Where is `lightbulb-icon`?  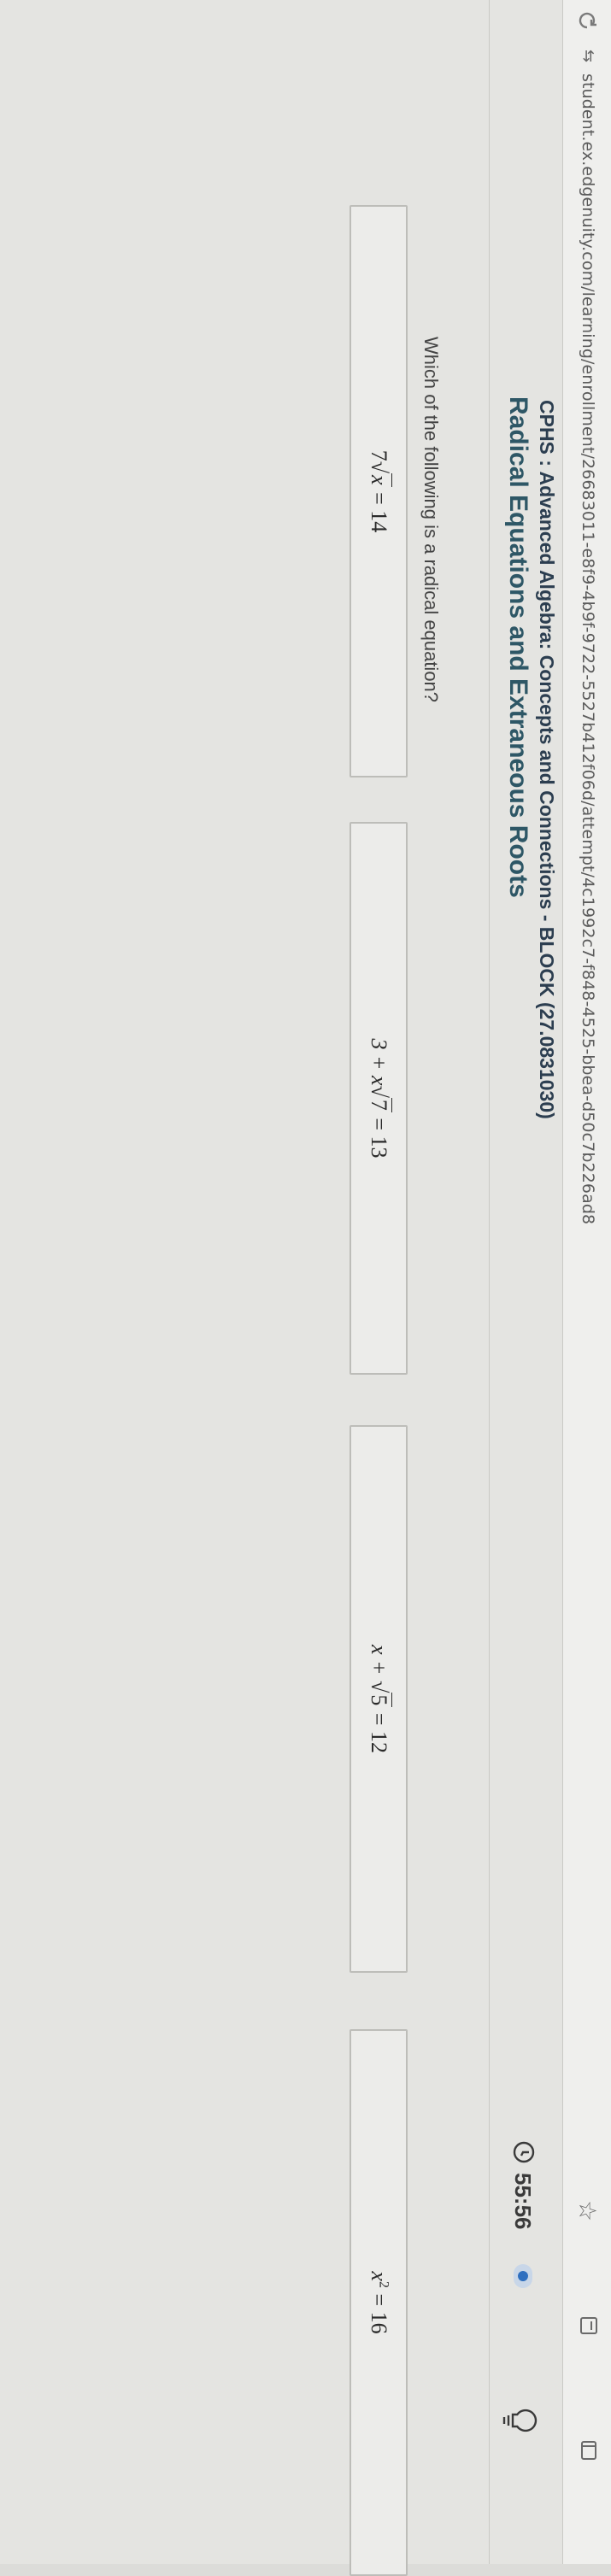 lightbulb-icon is located at coordinates (520, 2420).